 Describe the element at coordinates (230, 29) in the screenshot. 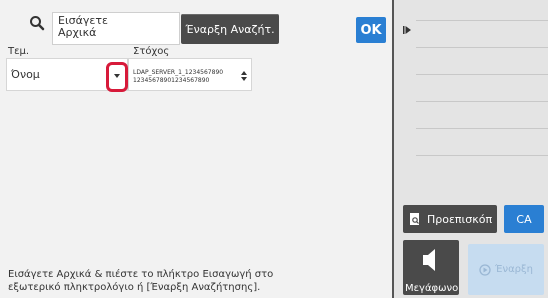

I see `start-search-button: Έναρξη Αναζήτ.` at that location.